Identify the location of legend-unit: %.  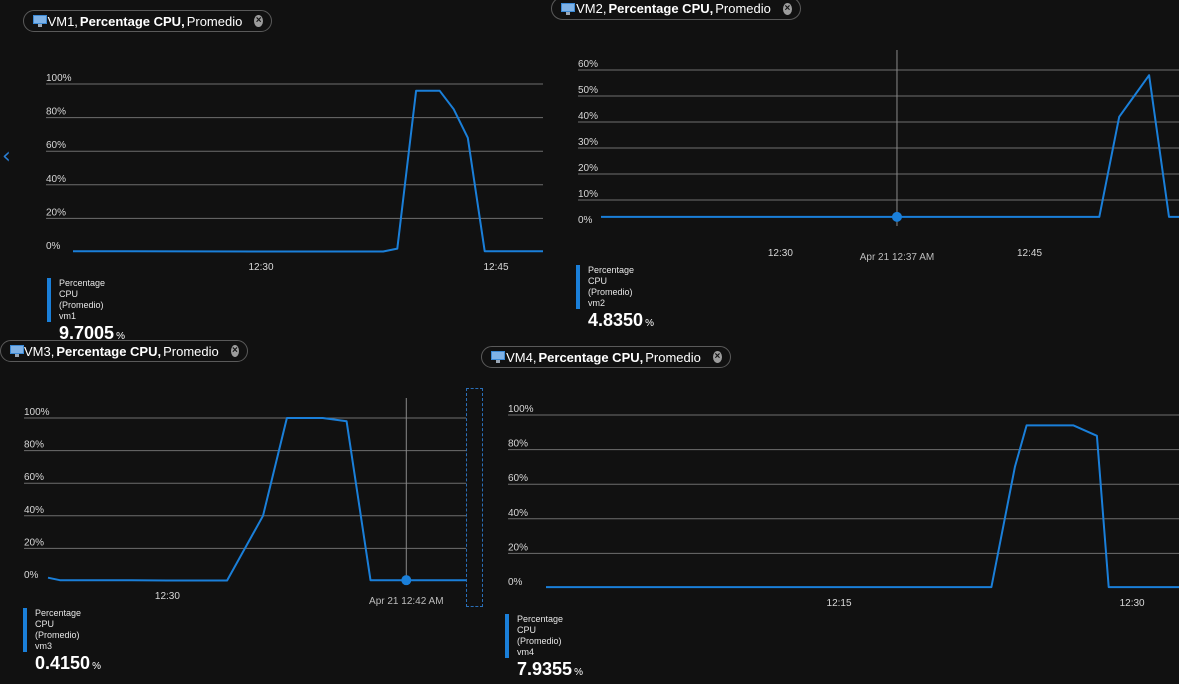
(578, 672).